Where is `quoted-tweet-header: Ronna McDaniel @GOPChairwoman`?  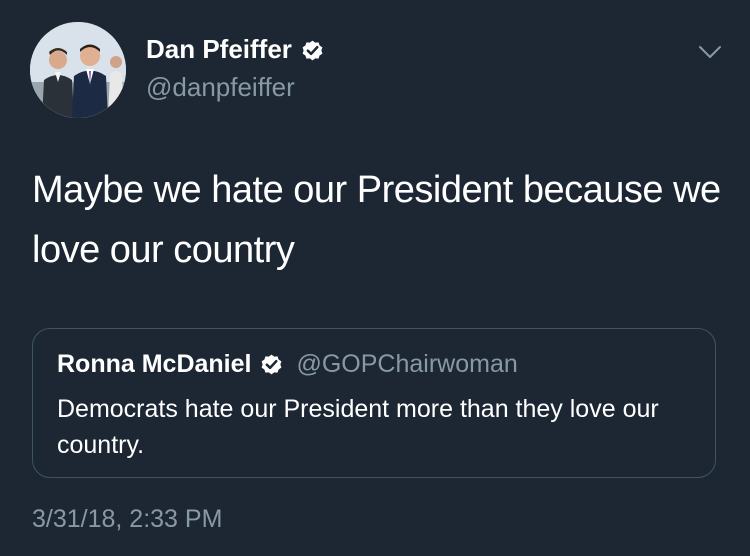 quoted-tweet-header: Ronna McDaniel @GOPChairwoman is located at coordinates (287, 364).